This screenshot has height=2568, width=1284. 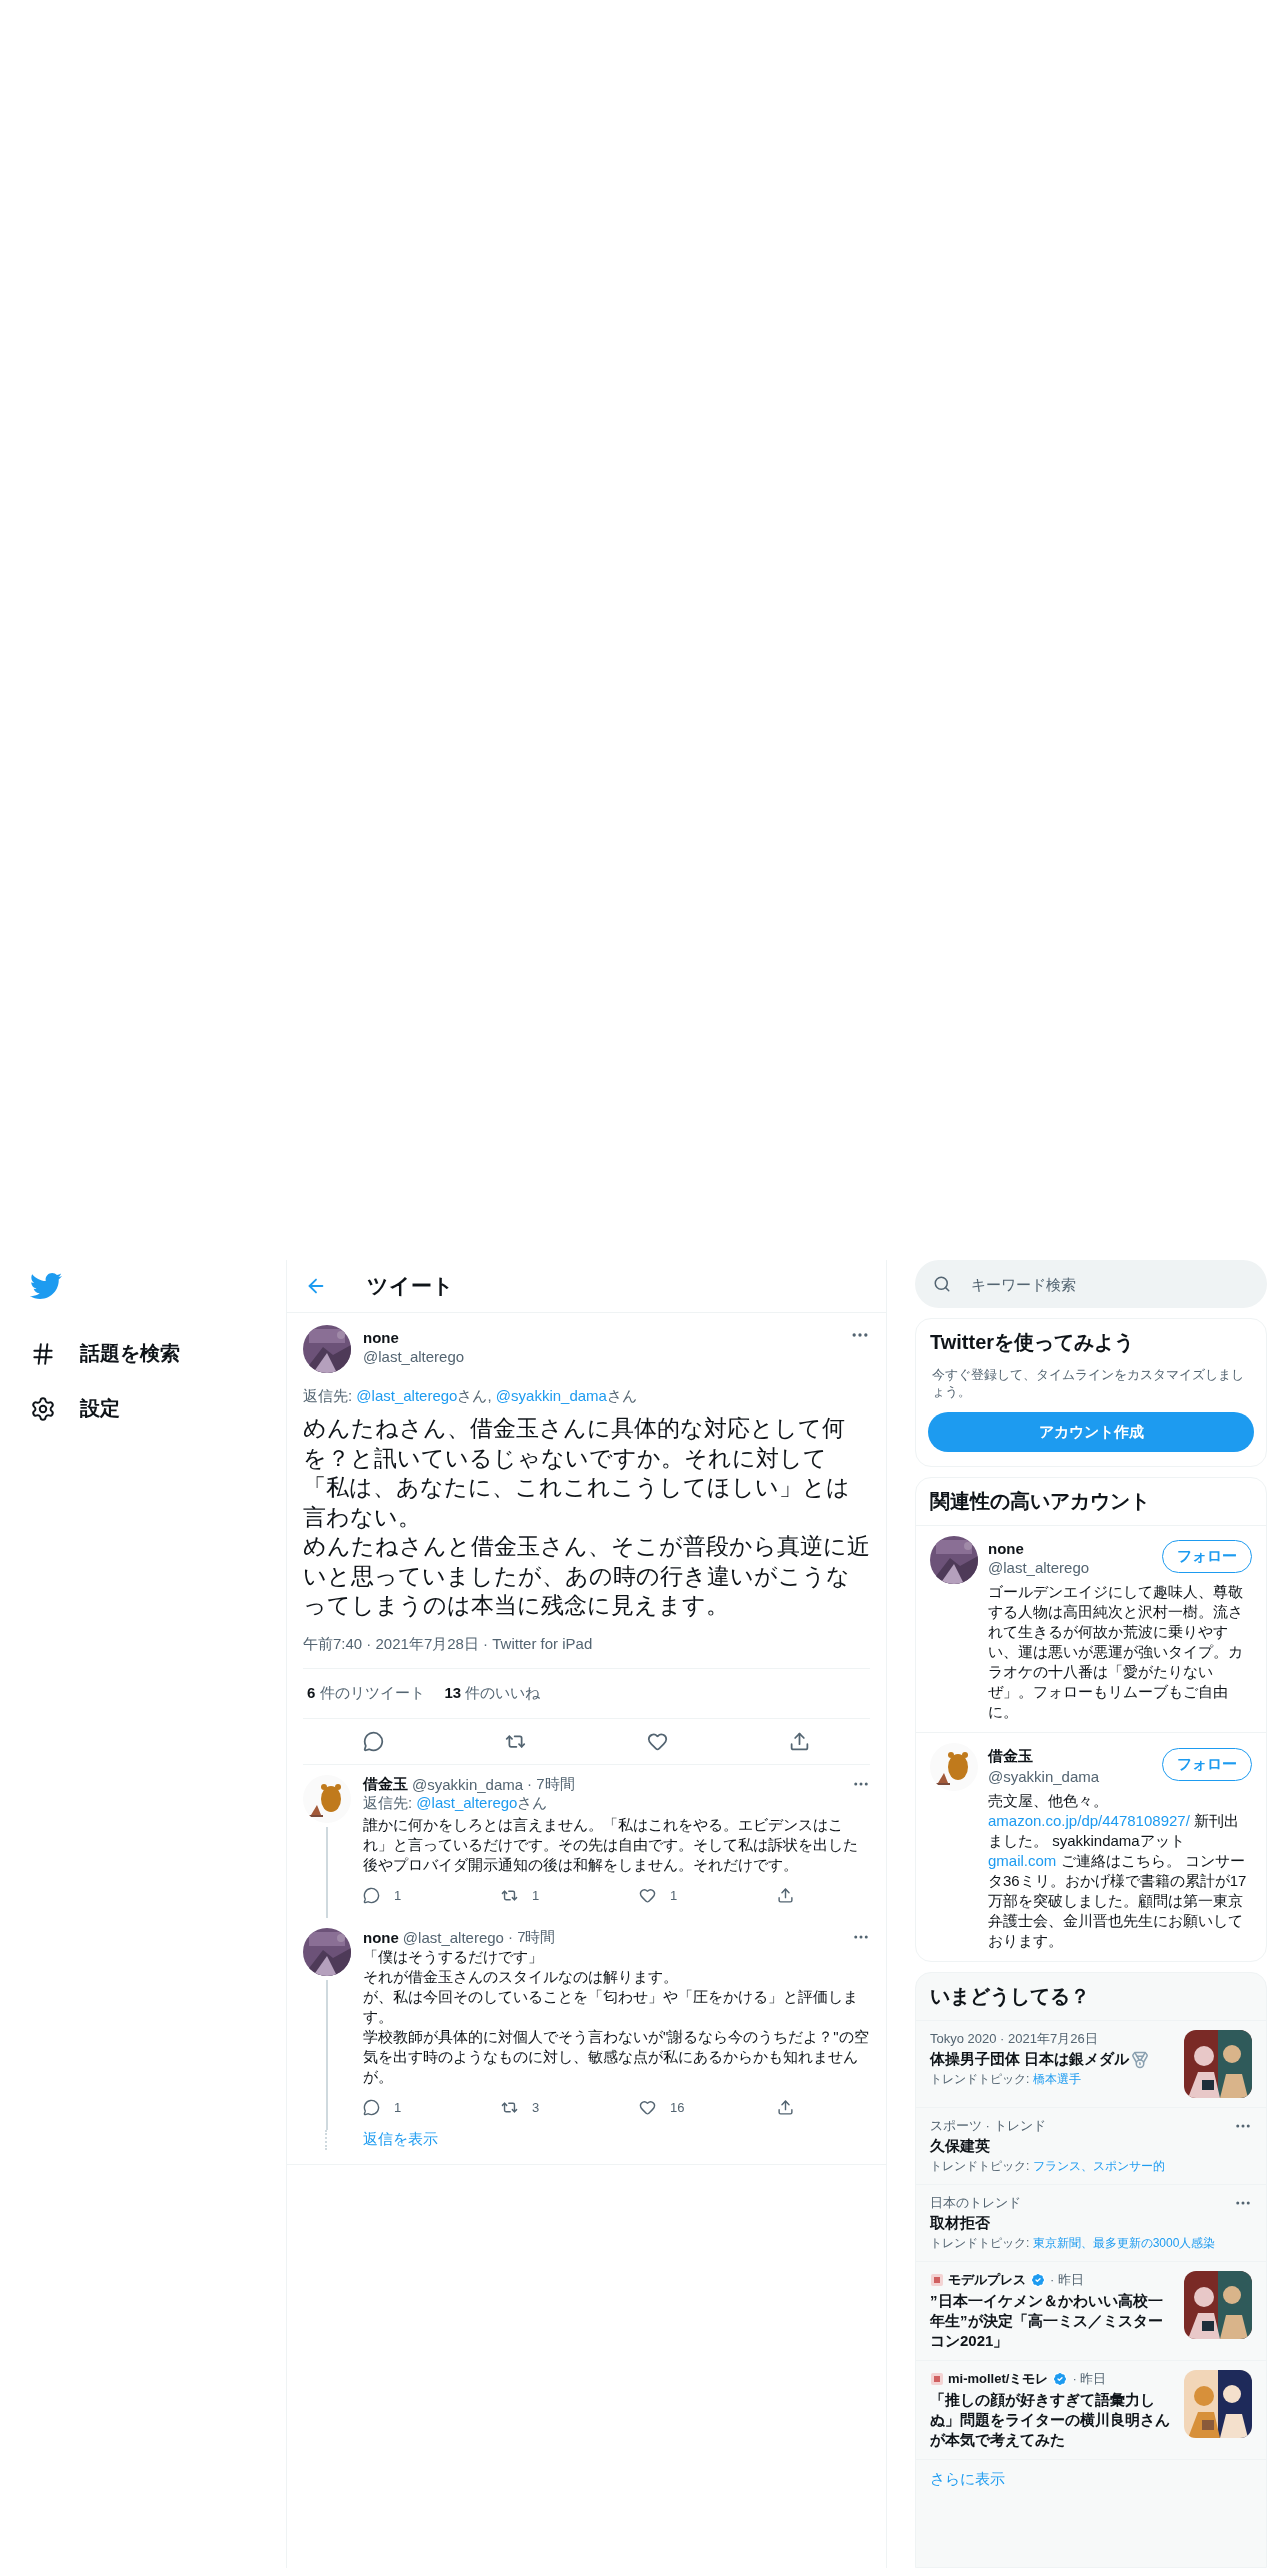 What do you see at coordinates (1118, 1871) in the screenshot?
I see `account-bio: 売文屋、他色々。 amazon.co.jp/dp/4478108927/ 新刊出ました。 syakkindamaアット gmail.com ご連絡はこちら。 コンサータ36ミリ。おかげ様で書籍の累計が17万部を突破しました。顧問は第一東京弁護士会、金川晋也先生にお願いしております。` at bounding box center [1118, 1871].